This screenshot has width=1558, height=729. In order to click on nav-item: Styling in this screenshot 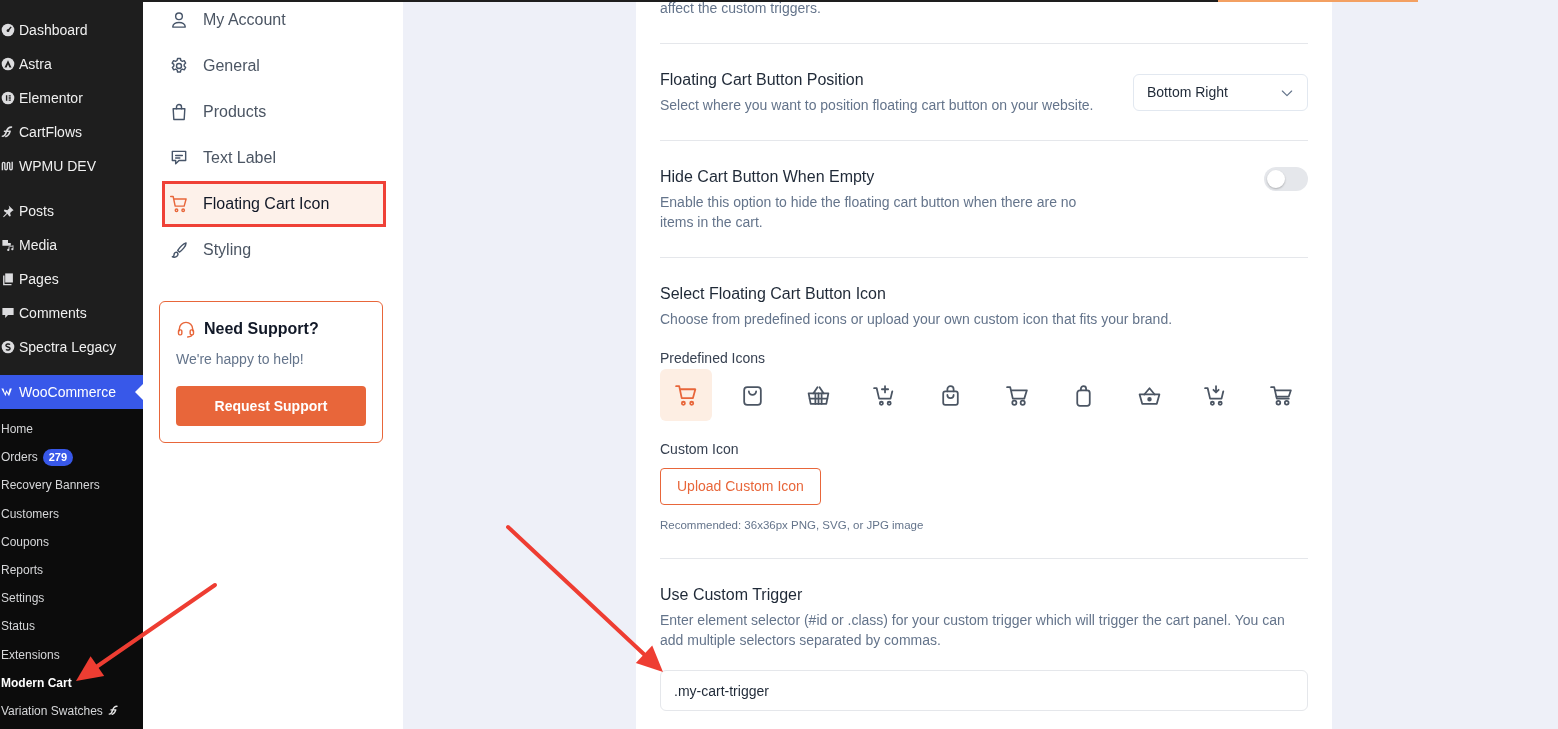, I will do `click(274, 250)`.